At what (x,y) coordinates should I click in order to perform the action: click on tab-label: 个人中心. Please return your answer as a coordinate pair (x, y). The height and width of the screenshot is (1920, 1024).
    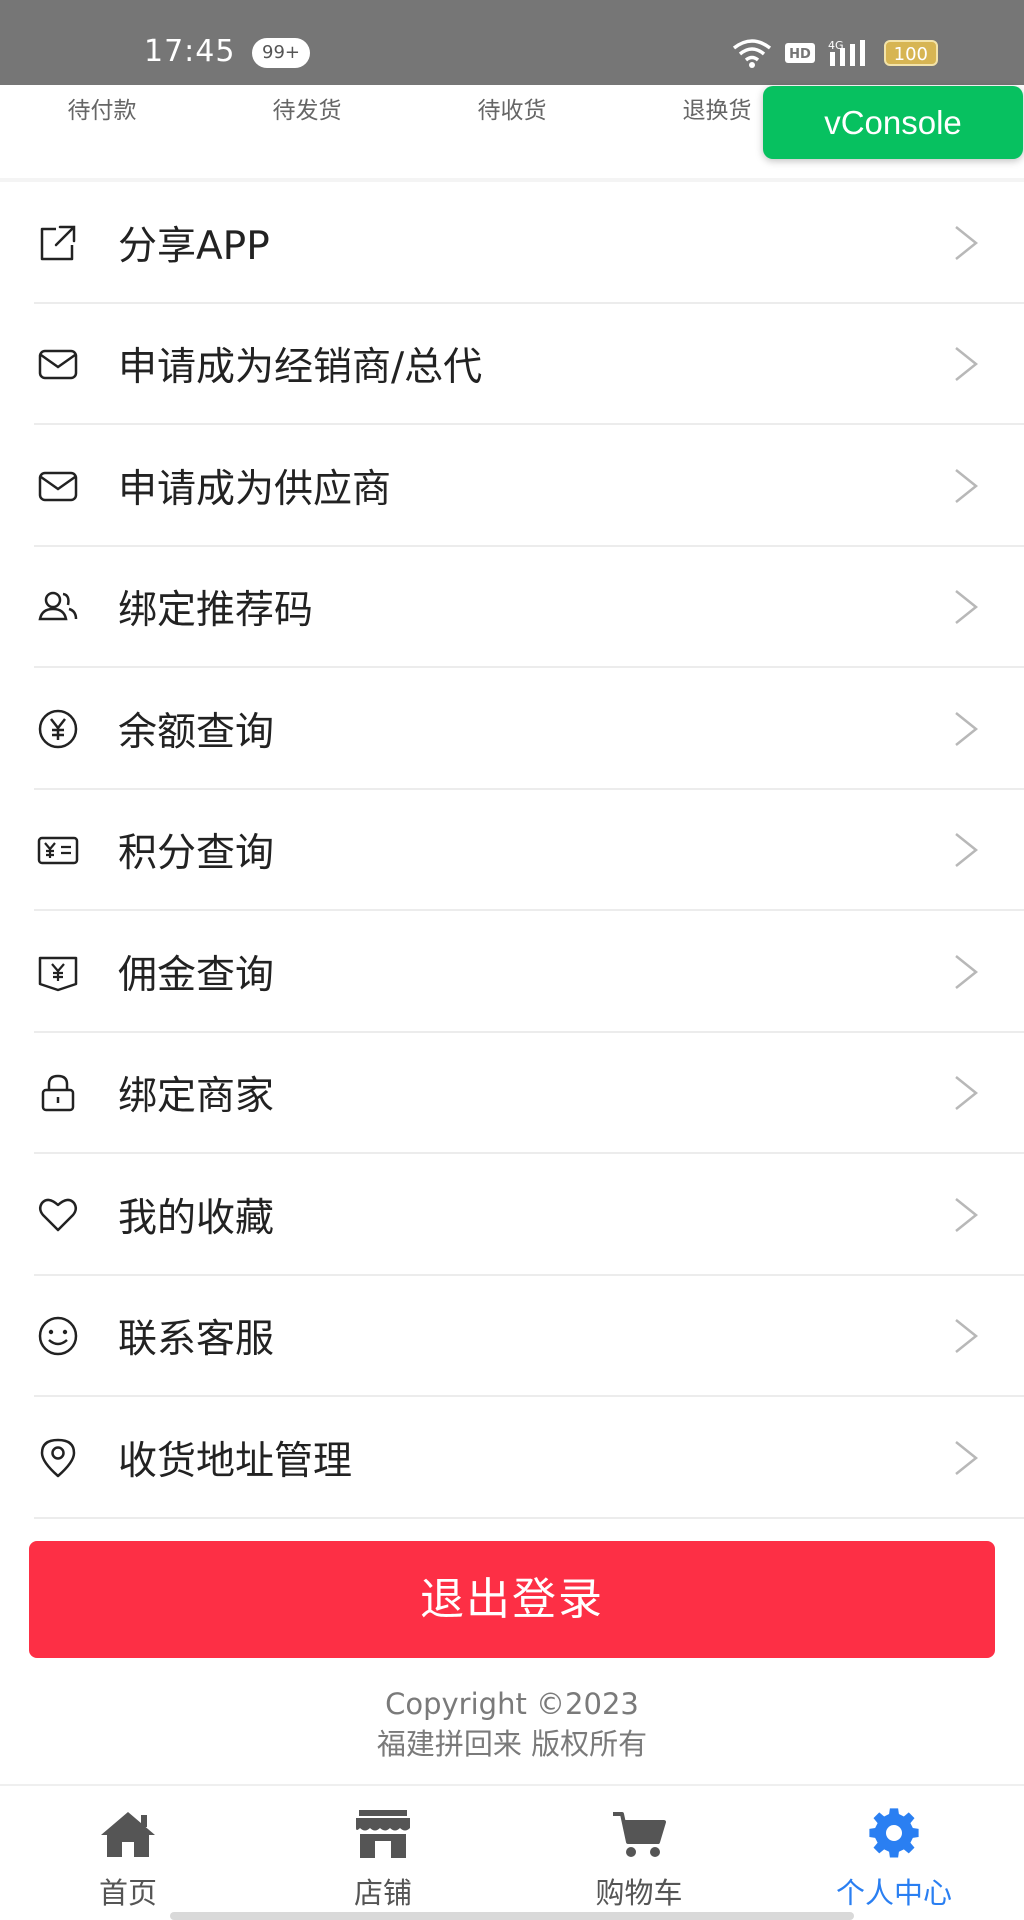
    Looking at the image, I should click on (893, 1893).